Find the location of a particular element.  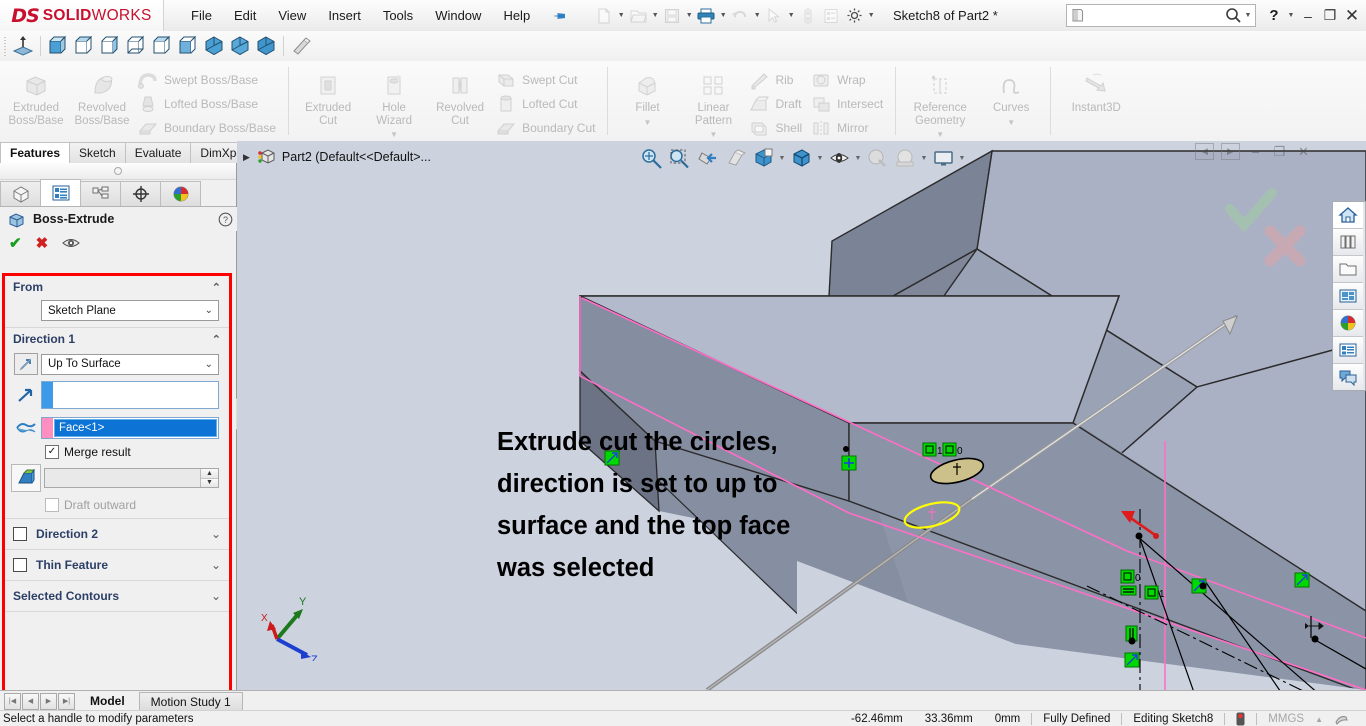

search-icon is located at coordinates (1233, 15).